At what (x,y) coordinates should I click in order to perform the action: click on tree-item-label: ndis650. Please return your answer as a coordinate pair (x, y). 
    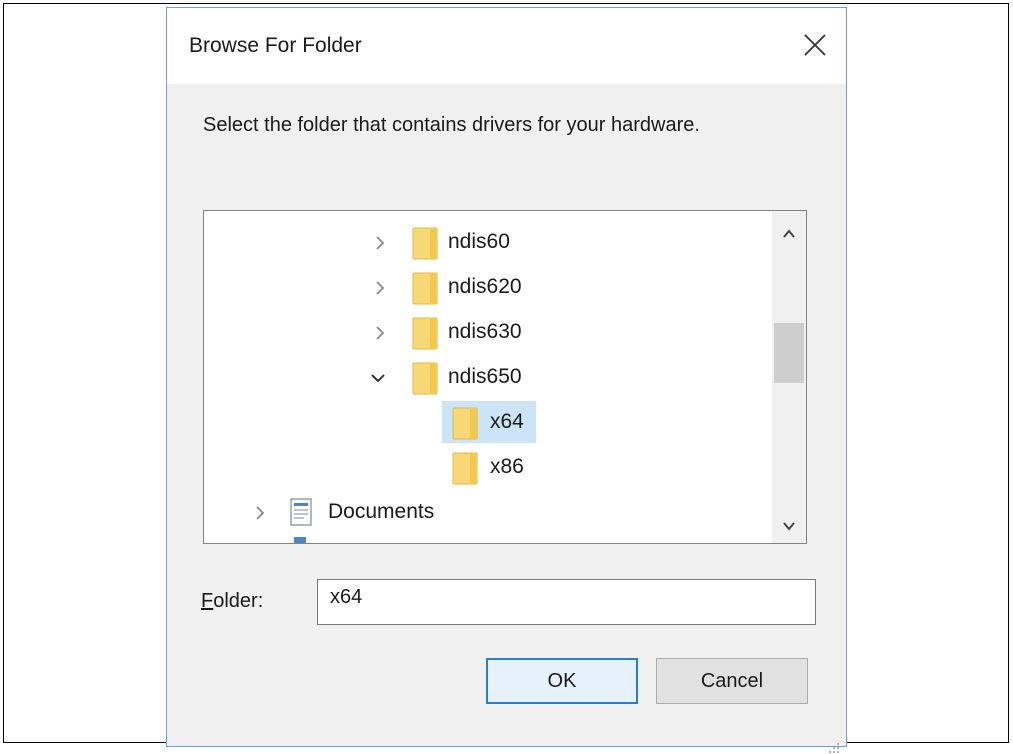
    Looking at the image, I should click on (485, 376).